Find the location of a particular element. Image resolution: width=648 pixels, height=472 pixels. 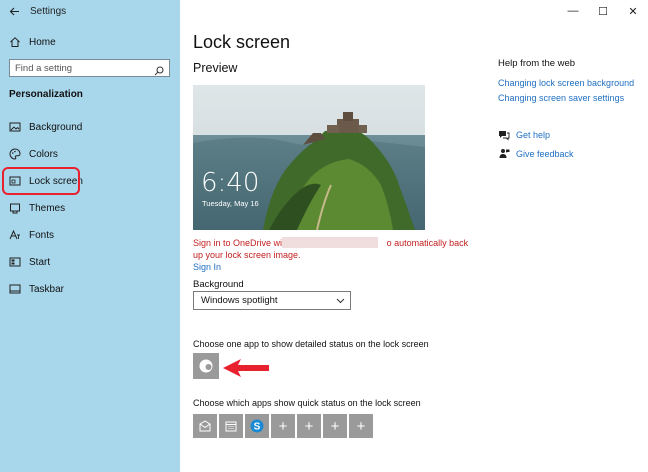

feedback-icon is located at coordinates (504, 154).